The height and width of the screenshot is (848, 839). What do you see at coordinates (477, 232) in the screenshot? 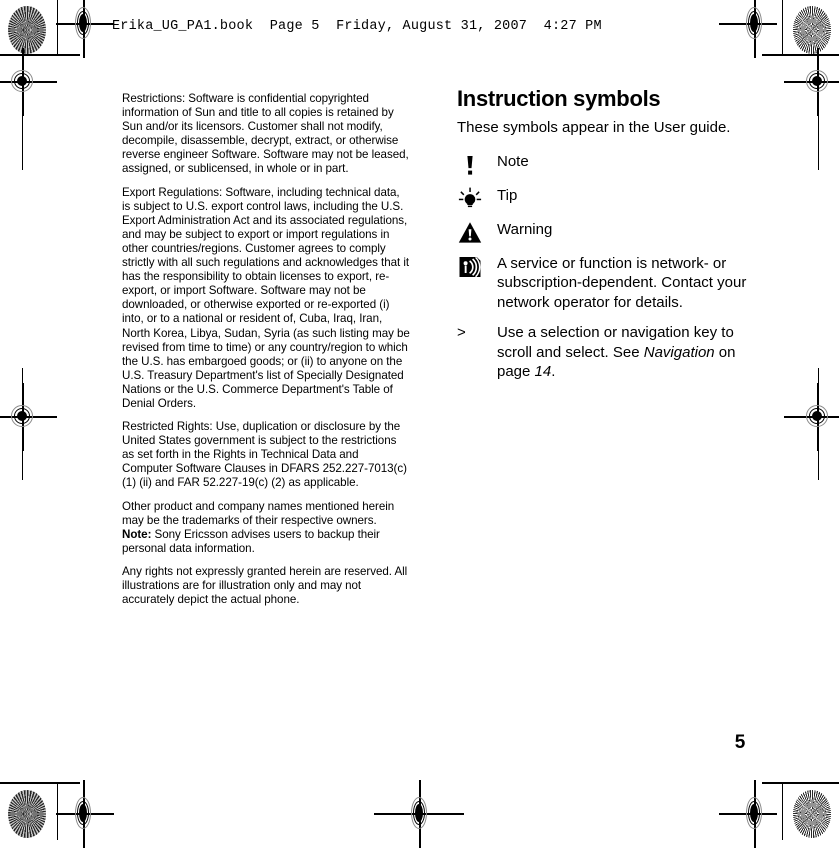
I see `warning-triangle-icon` at bounding box center [477, 232].